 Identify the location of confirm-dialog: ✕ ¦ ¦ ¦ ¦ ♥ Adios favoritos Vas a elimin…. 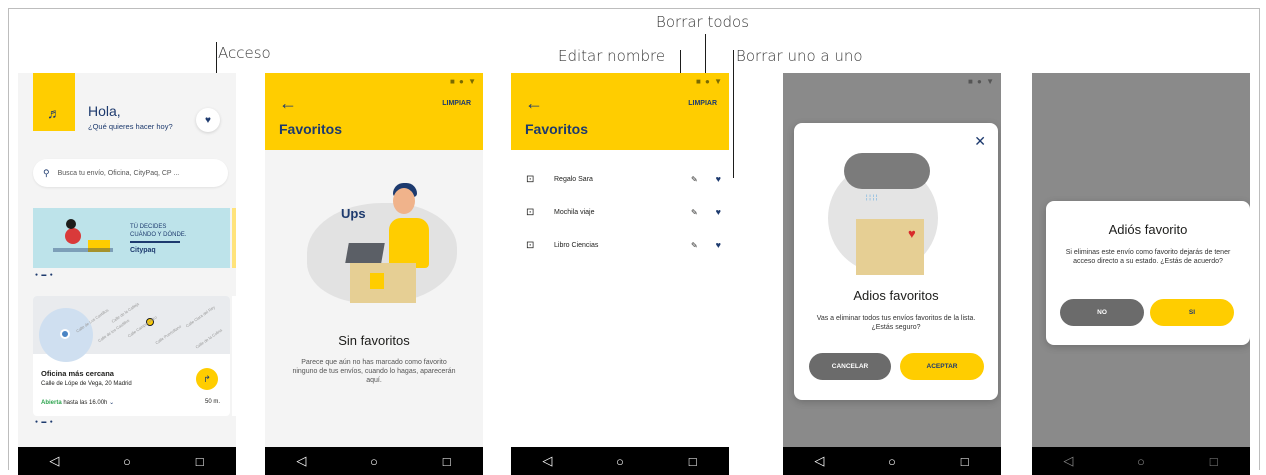
(896, 261).